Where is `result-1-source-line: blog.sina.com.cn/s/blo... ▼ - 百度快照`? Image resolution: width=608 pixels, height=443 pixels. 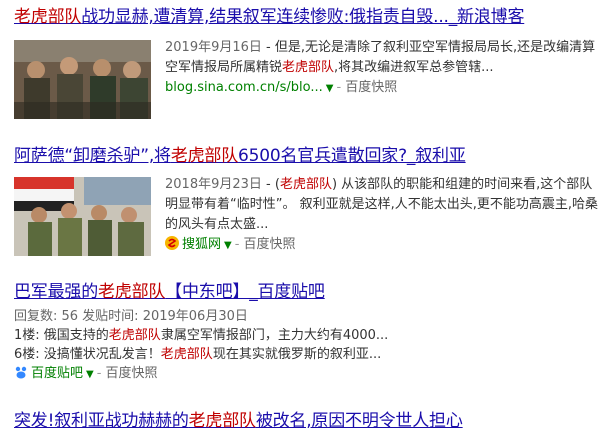
result-1-source-line: blog.sina.com.cn/s/blo... ▼ - 百度快照 is located at coordinates (281, 87).